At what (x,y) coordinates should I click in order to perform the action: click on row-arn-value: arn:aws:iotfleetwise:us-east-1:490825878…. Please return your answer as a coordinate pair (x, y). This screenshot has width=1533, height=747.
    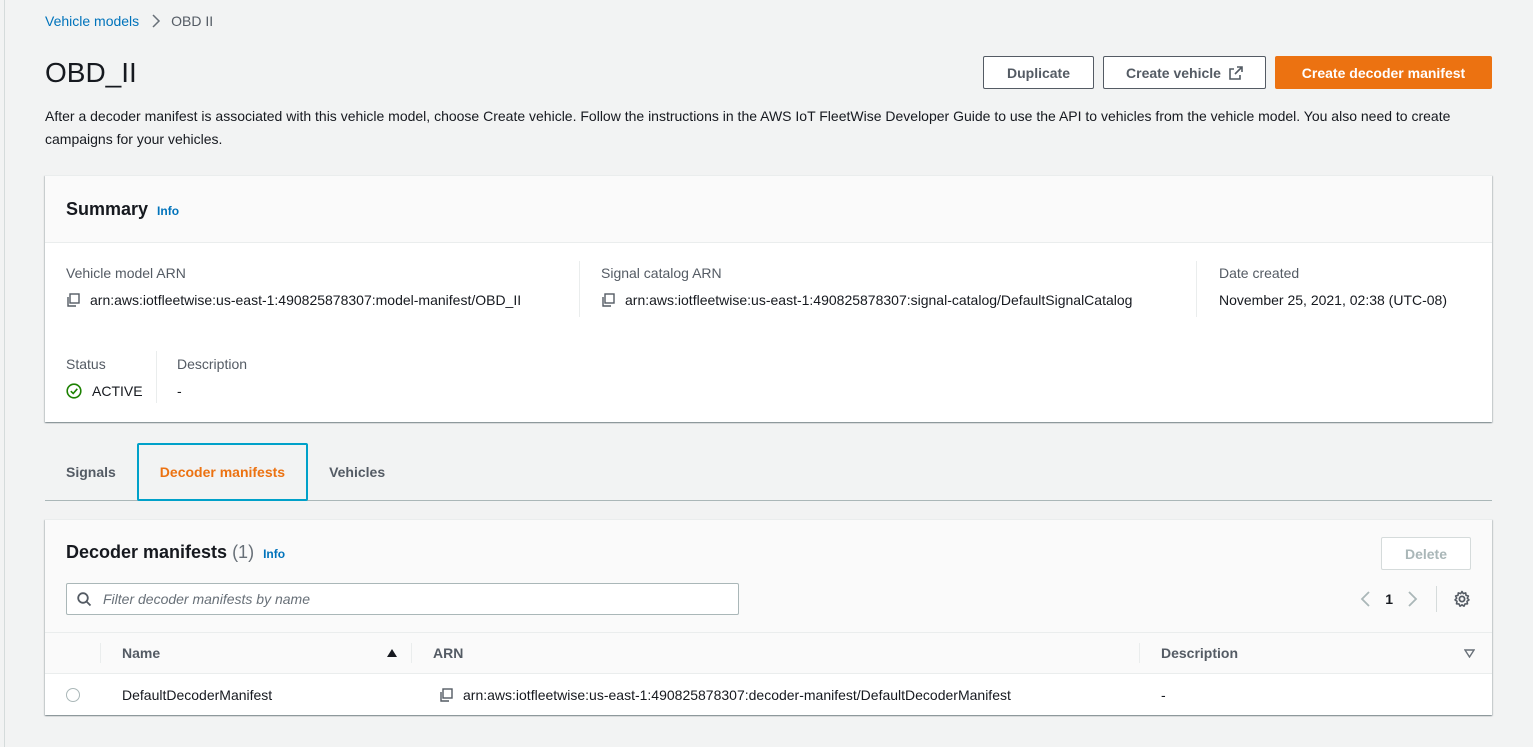
    Looking at the image, I should click on (737, 694).